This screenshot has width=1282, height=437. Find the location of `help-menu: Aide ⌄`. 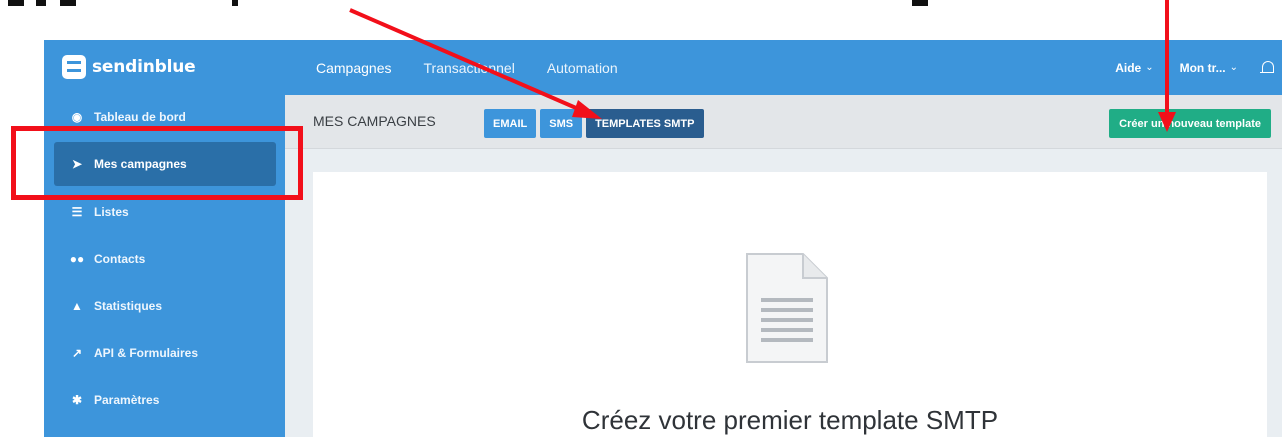

help-menu: Aide ⌄ is located at coordinates (1134, 68).